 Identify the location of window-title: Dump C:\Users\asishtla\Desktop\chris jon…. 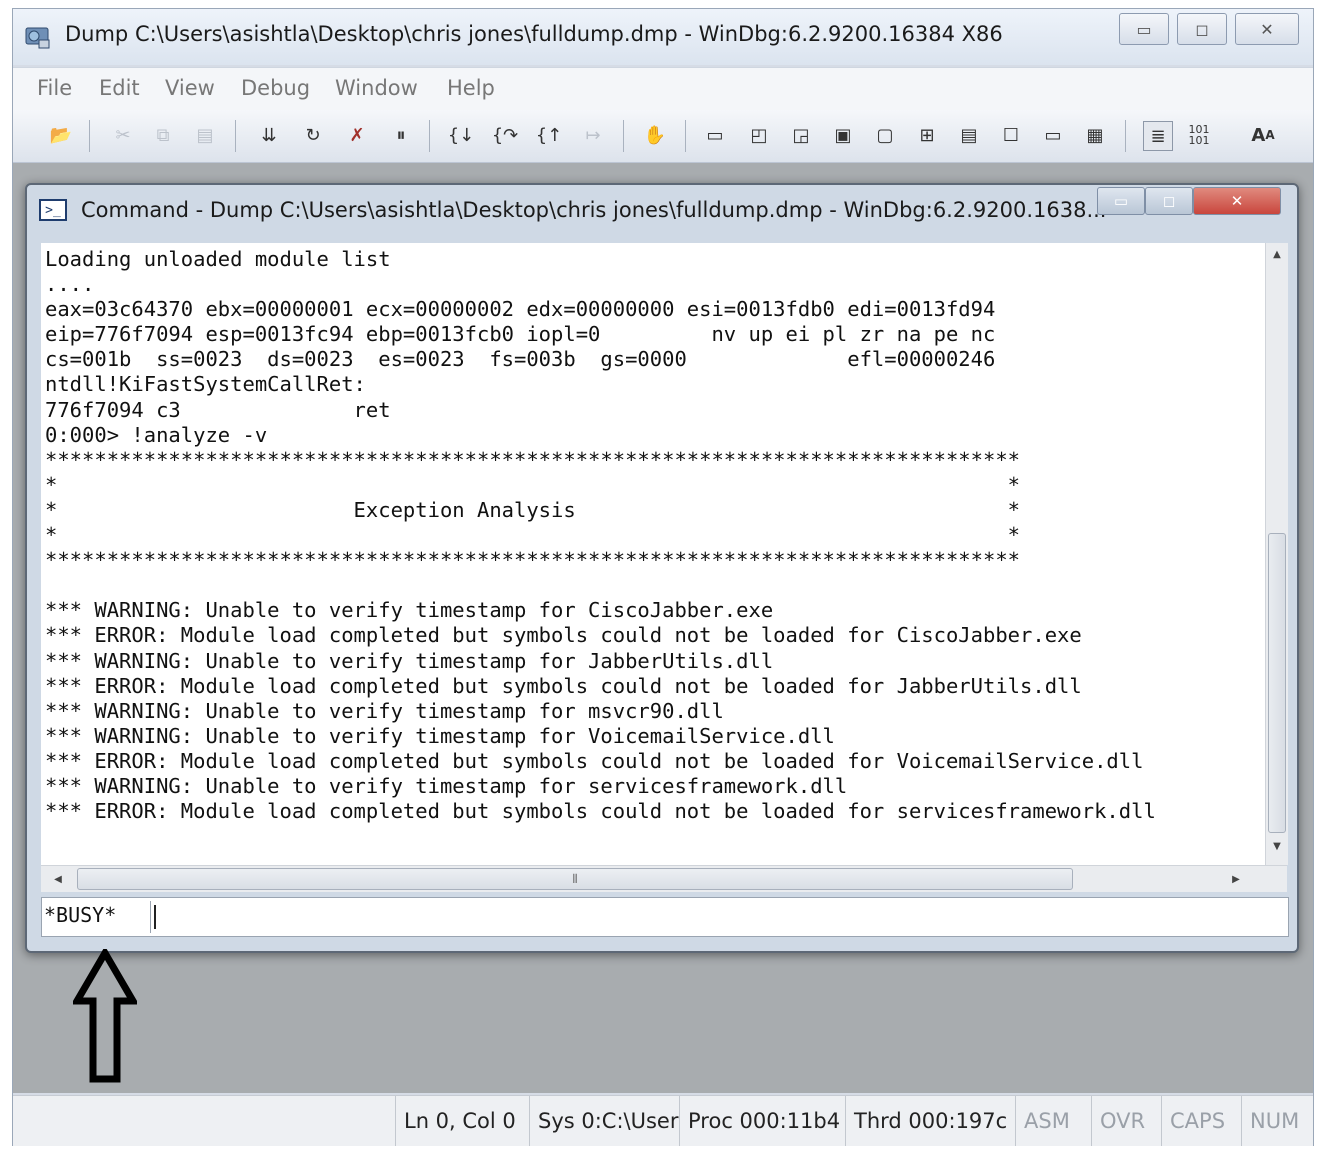
(534, 34).